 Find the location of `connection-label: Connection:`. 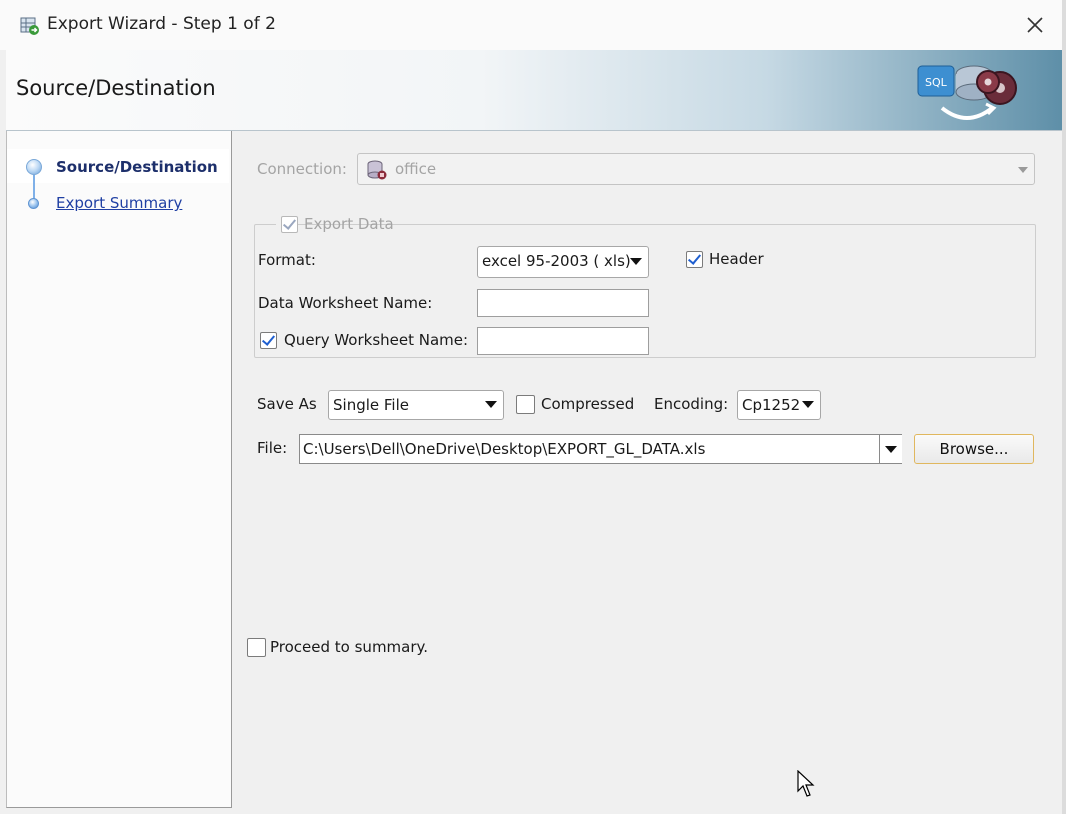

connection-label: Connection: is located at coordinates (302, 169).